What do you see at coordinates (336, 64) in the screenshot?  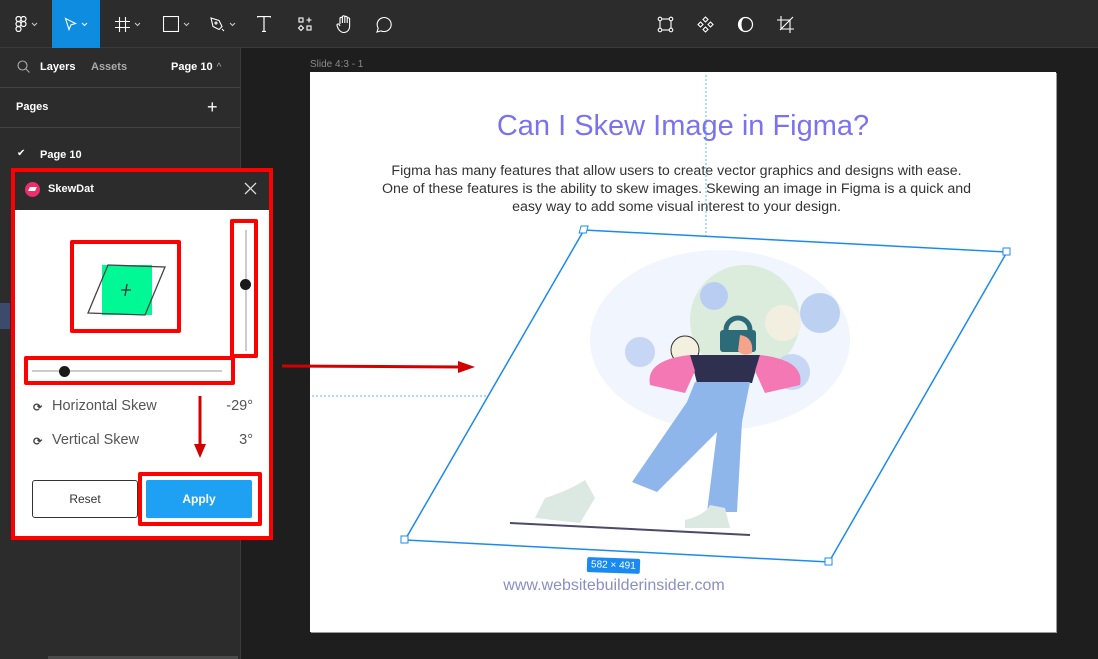 I see `frame-label: Slide 4:3 - 1` at bounding box center [336, 64].